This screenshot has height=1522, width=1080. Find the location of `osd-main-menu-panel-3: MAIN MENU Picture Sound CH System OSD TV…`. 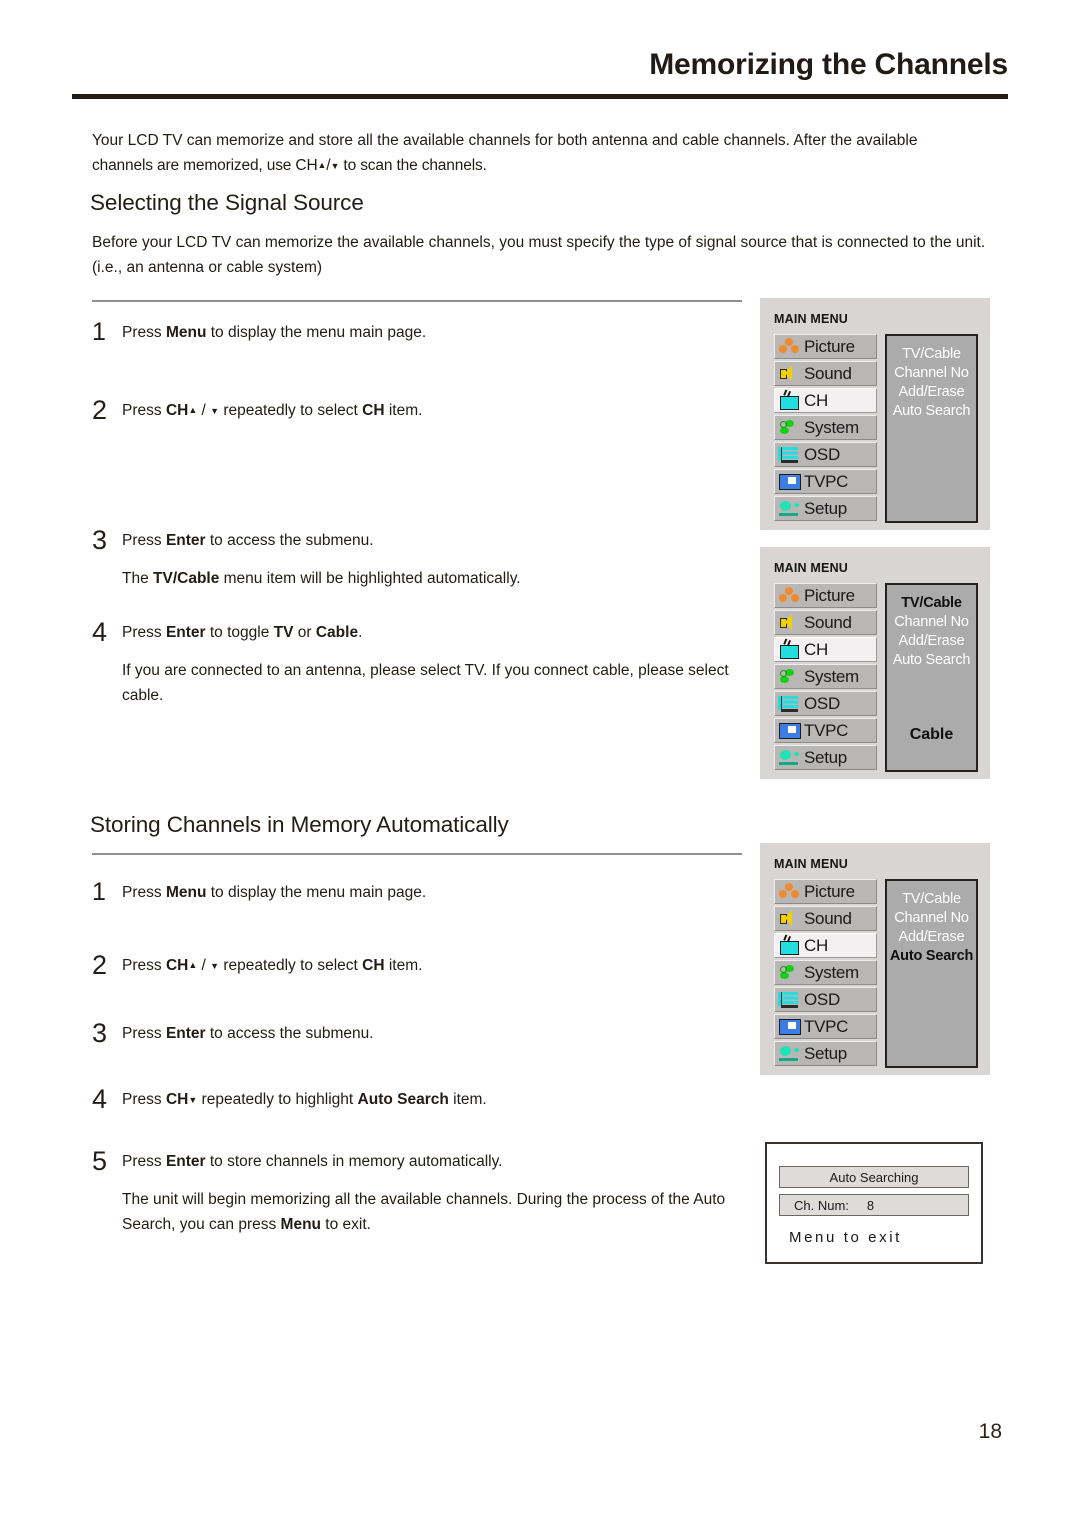

osd-main-menu-panel-3: MAIN MENU Picture Sound CH System OSD TV… is located at coordinates (875, 959).